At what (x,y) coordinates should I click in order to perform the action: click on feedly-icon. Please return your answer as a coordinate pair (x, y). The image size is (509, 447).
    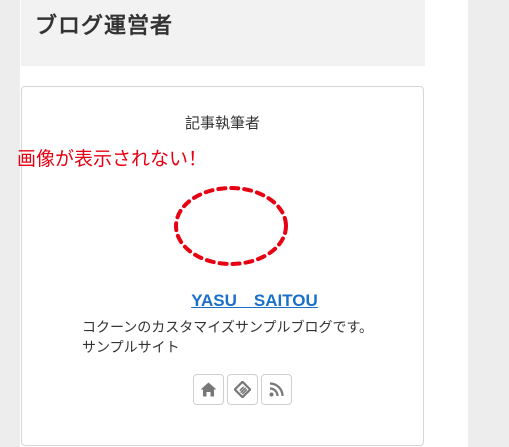
    Looking at the image, I should click on (242, 389).